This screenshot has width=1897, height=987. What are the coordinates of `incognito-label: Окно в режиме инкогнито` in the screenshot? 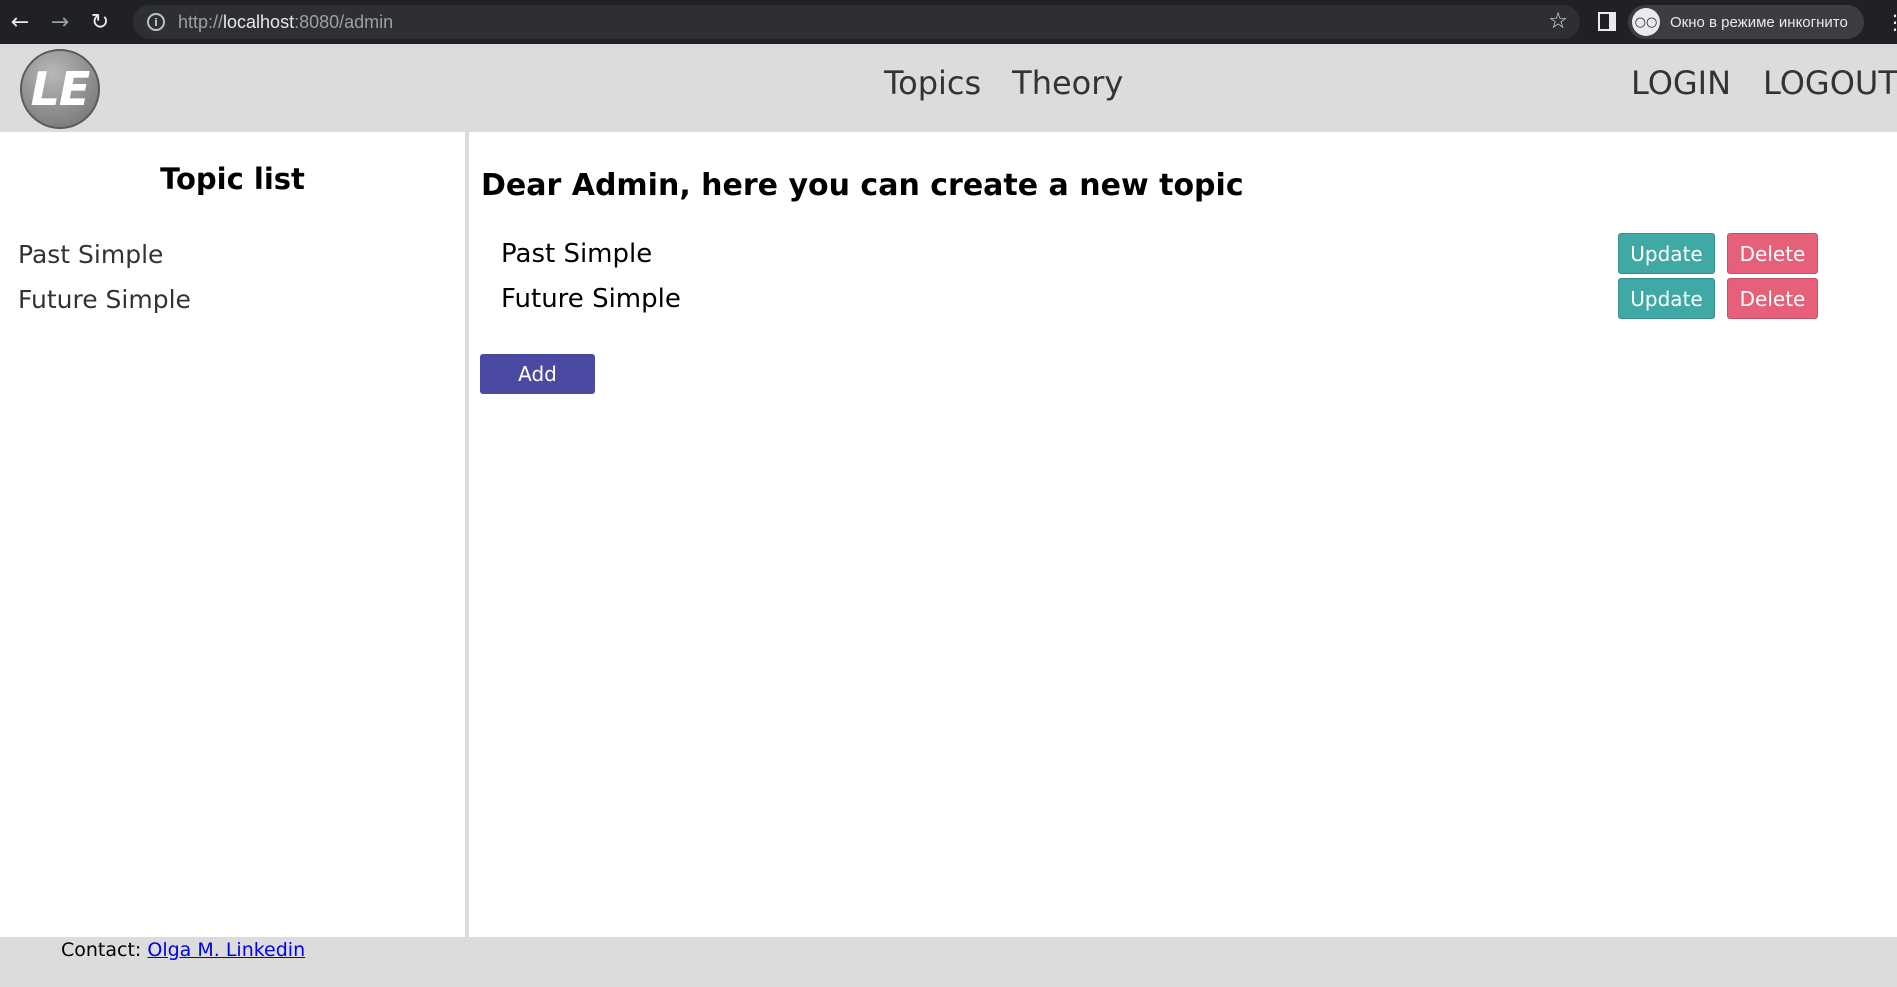 It's located at (1759, 22).